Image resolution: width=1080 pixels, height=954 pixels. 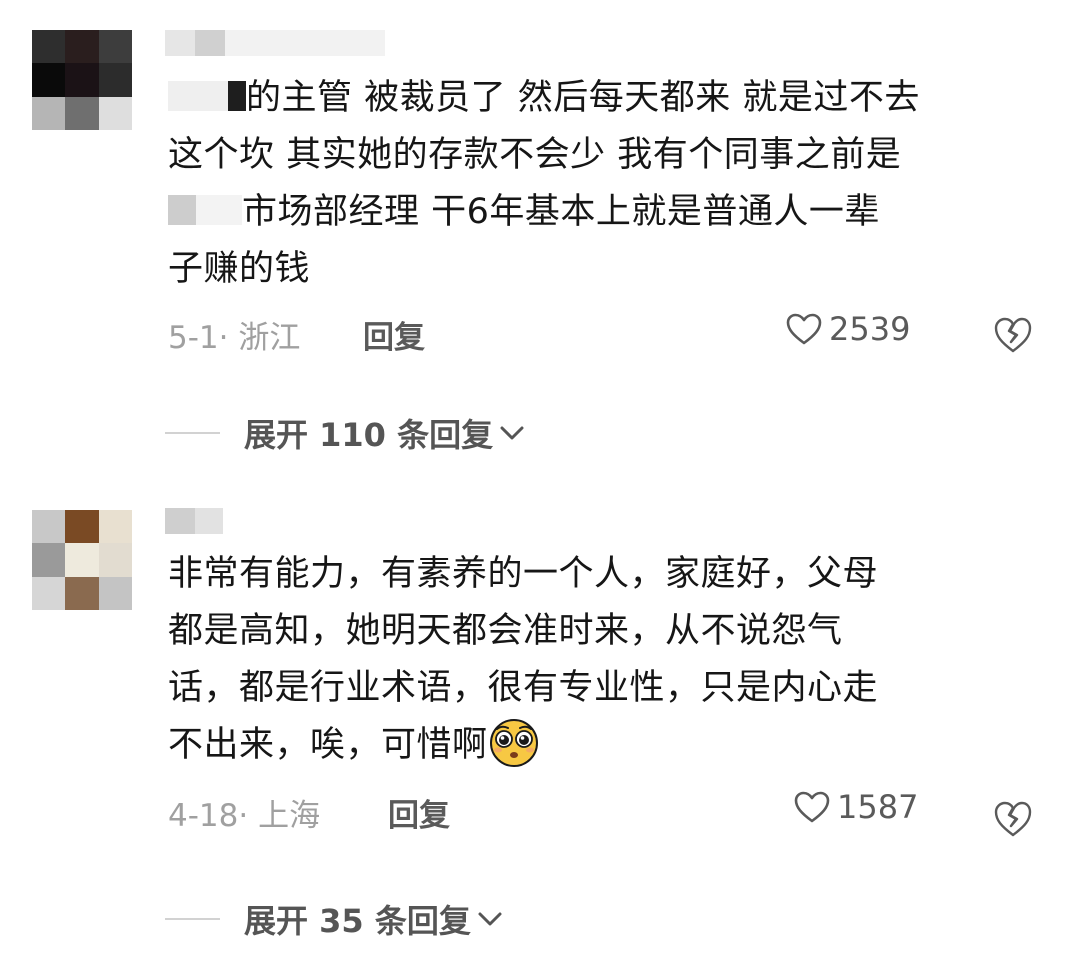 I want to click on like-count: 2539, so click(x=870, y=329).